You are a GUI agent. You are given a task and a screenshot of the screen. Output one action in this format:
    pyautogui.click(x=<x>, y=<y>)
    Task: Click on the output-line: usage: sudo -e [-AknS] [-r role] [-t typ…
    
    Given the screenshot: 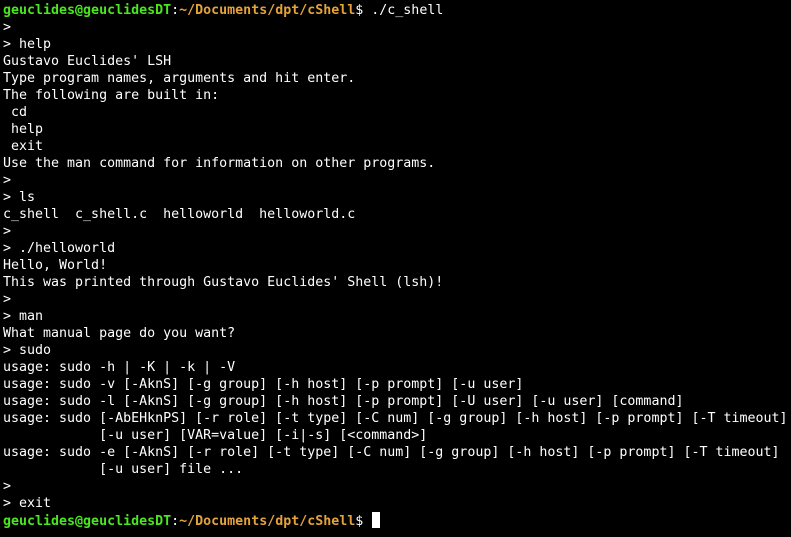 What is the action you would take?
    pyautogui.click(x=391, y=452)
    